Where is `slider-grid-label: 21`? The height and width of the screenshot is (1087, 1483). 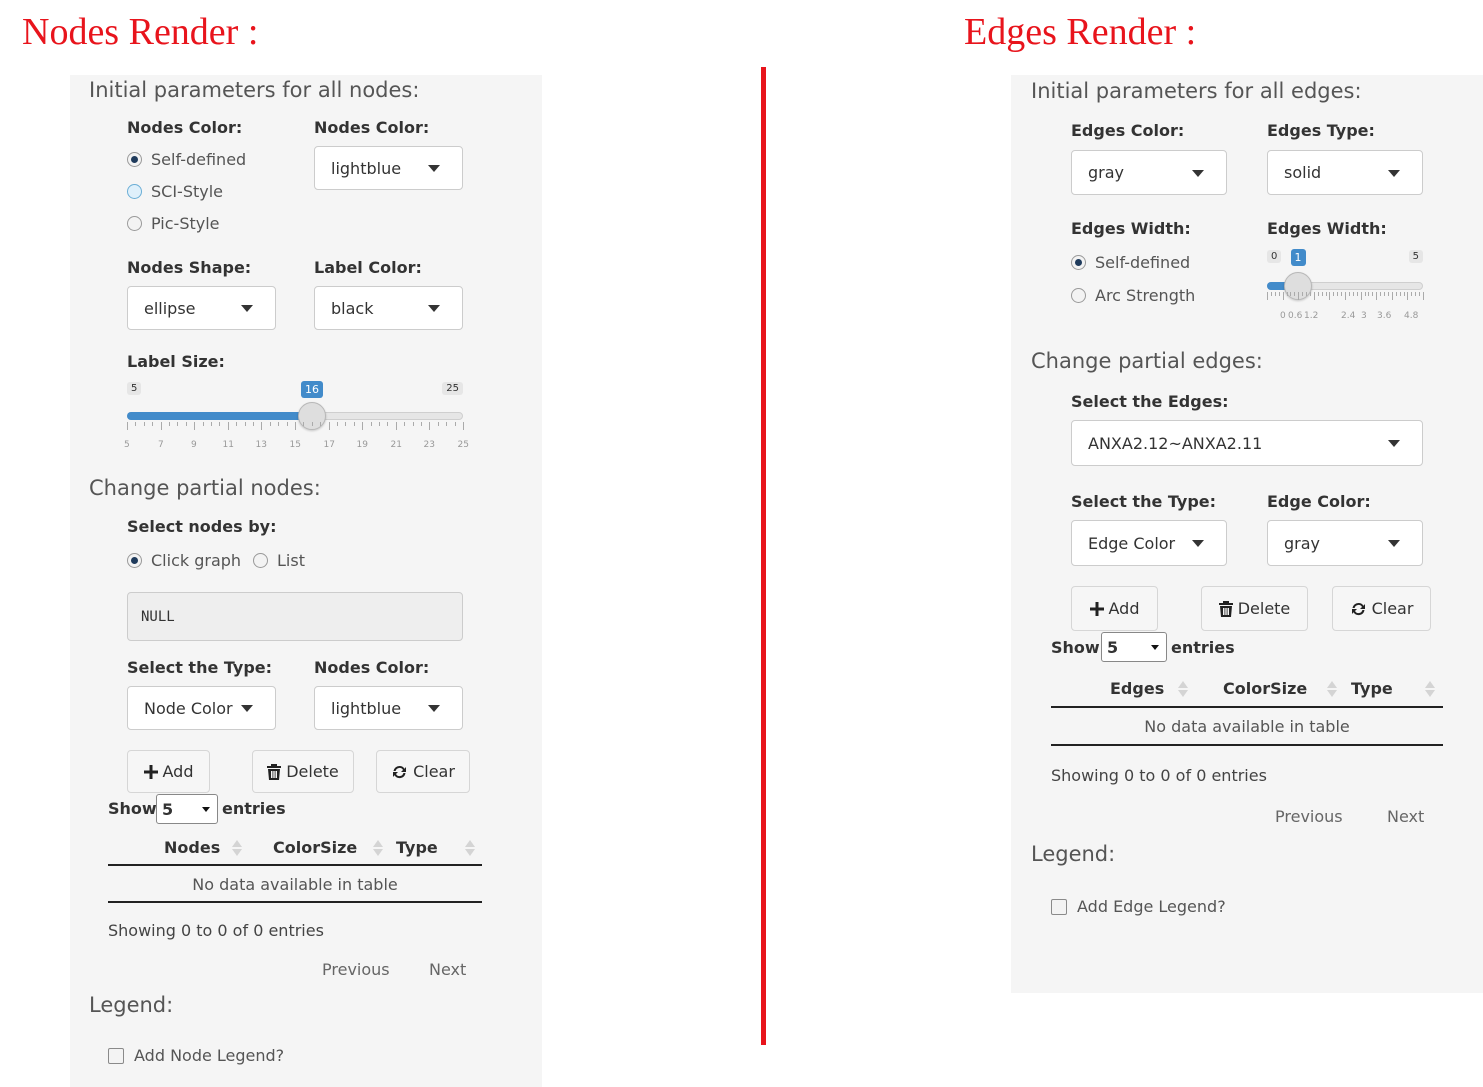
slider-grid-label: 21 is located at coordinates (396, 445).